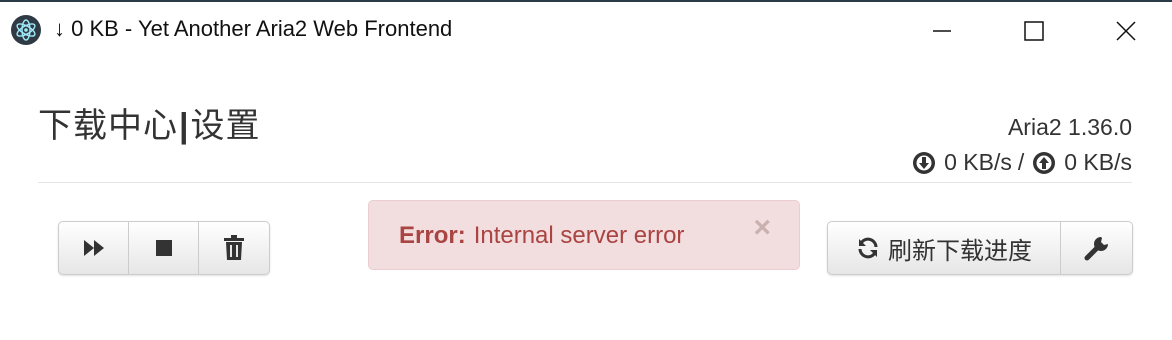 The width and height of the screenshot is (1172, 340). I want to click on aria2-version: Aria2 1.36.0, so click(1069, 127).